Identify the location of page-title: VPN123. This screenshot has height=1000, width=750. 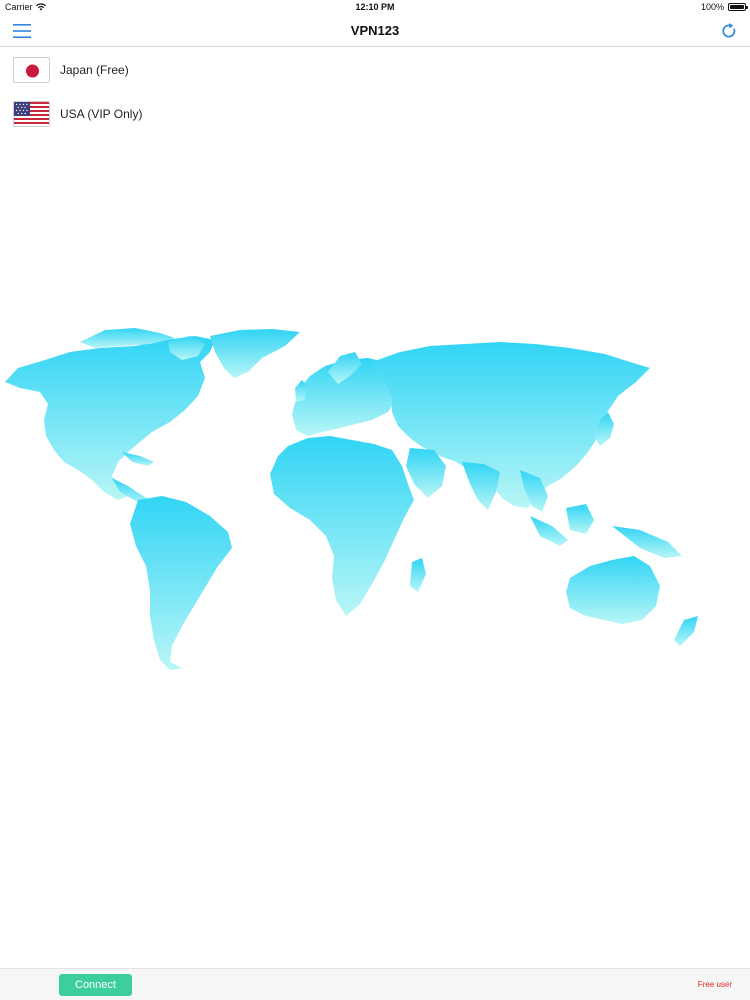
(375, 30).